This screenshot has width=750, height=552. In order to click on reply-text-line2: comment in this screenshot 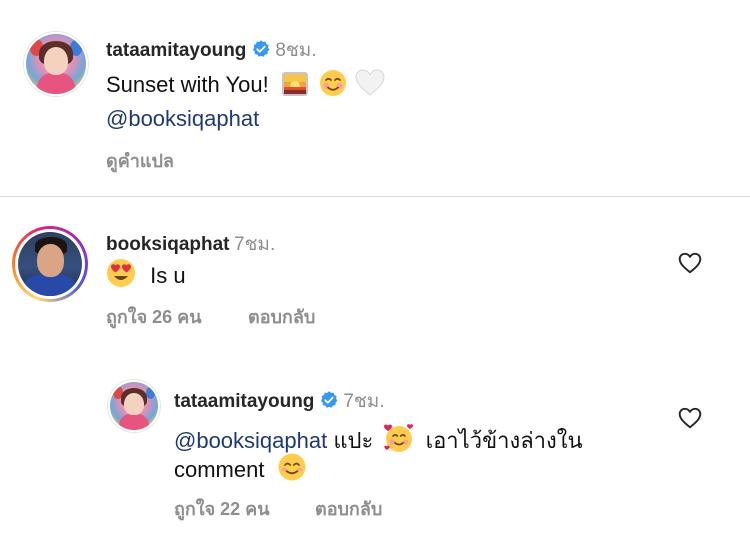, I will do `click(219, 469)`.